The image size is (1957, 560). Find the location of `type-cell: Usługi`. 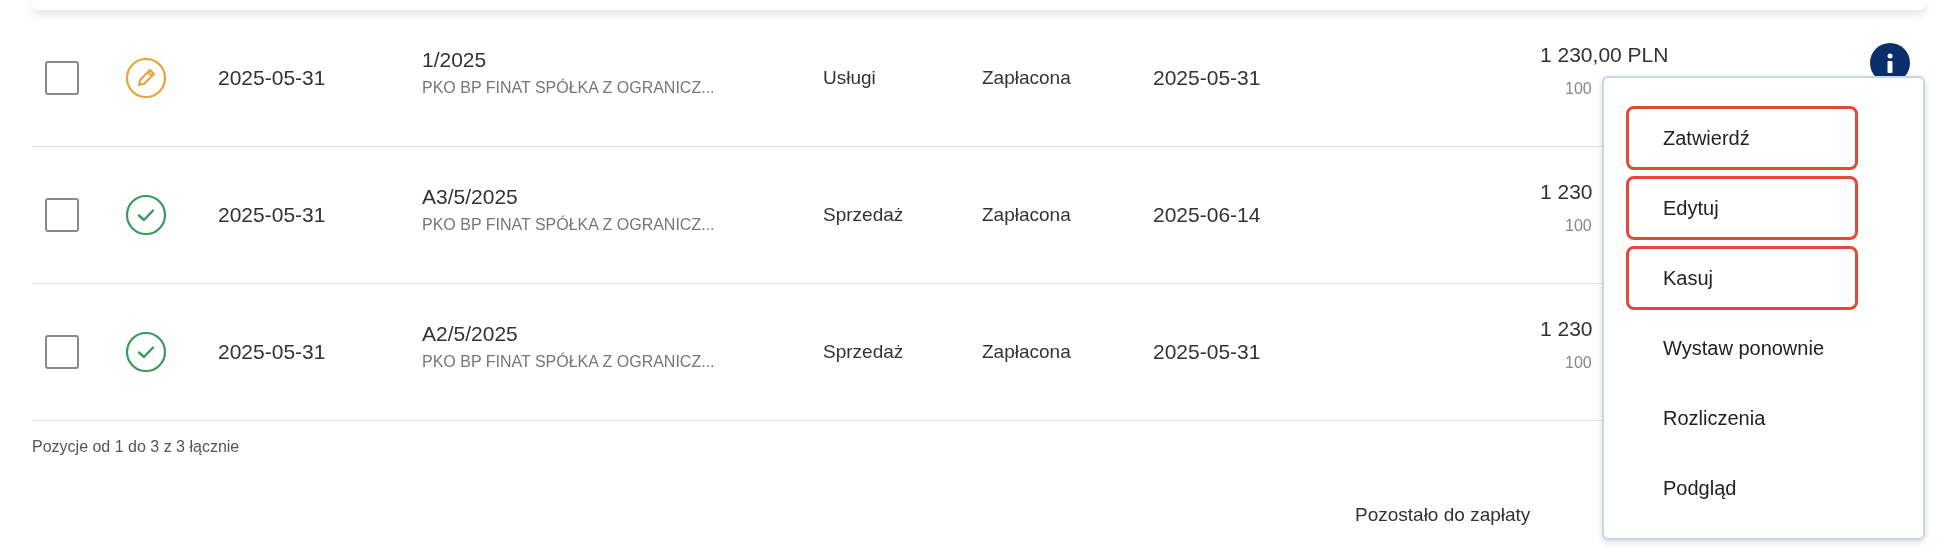

type-cell: Usługi is located at coordinates (849, 77).